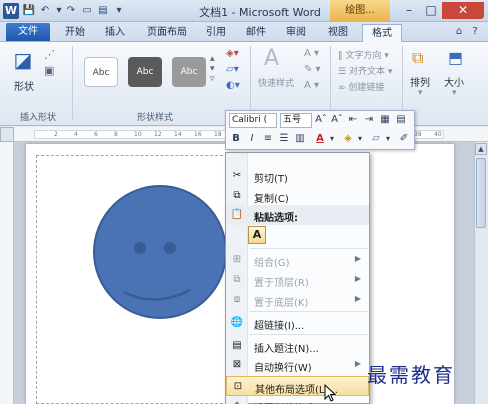 This screenshot has width=488, height=404. Describe the element at coordinates (311, 85) in the screenshot. I see `text-effects-icon: A ▾` at that location.